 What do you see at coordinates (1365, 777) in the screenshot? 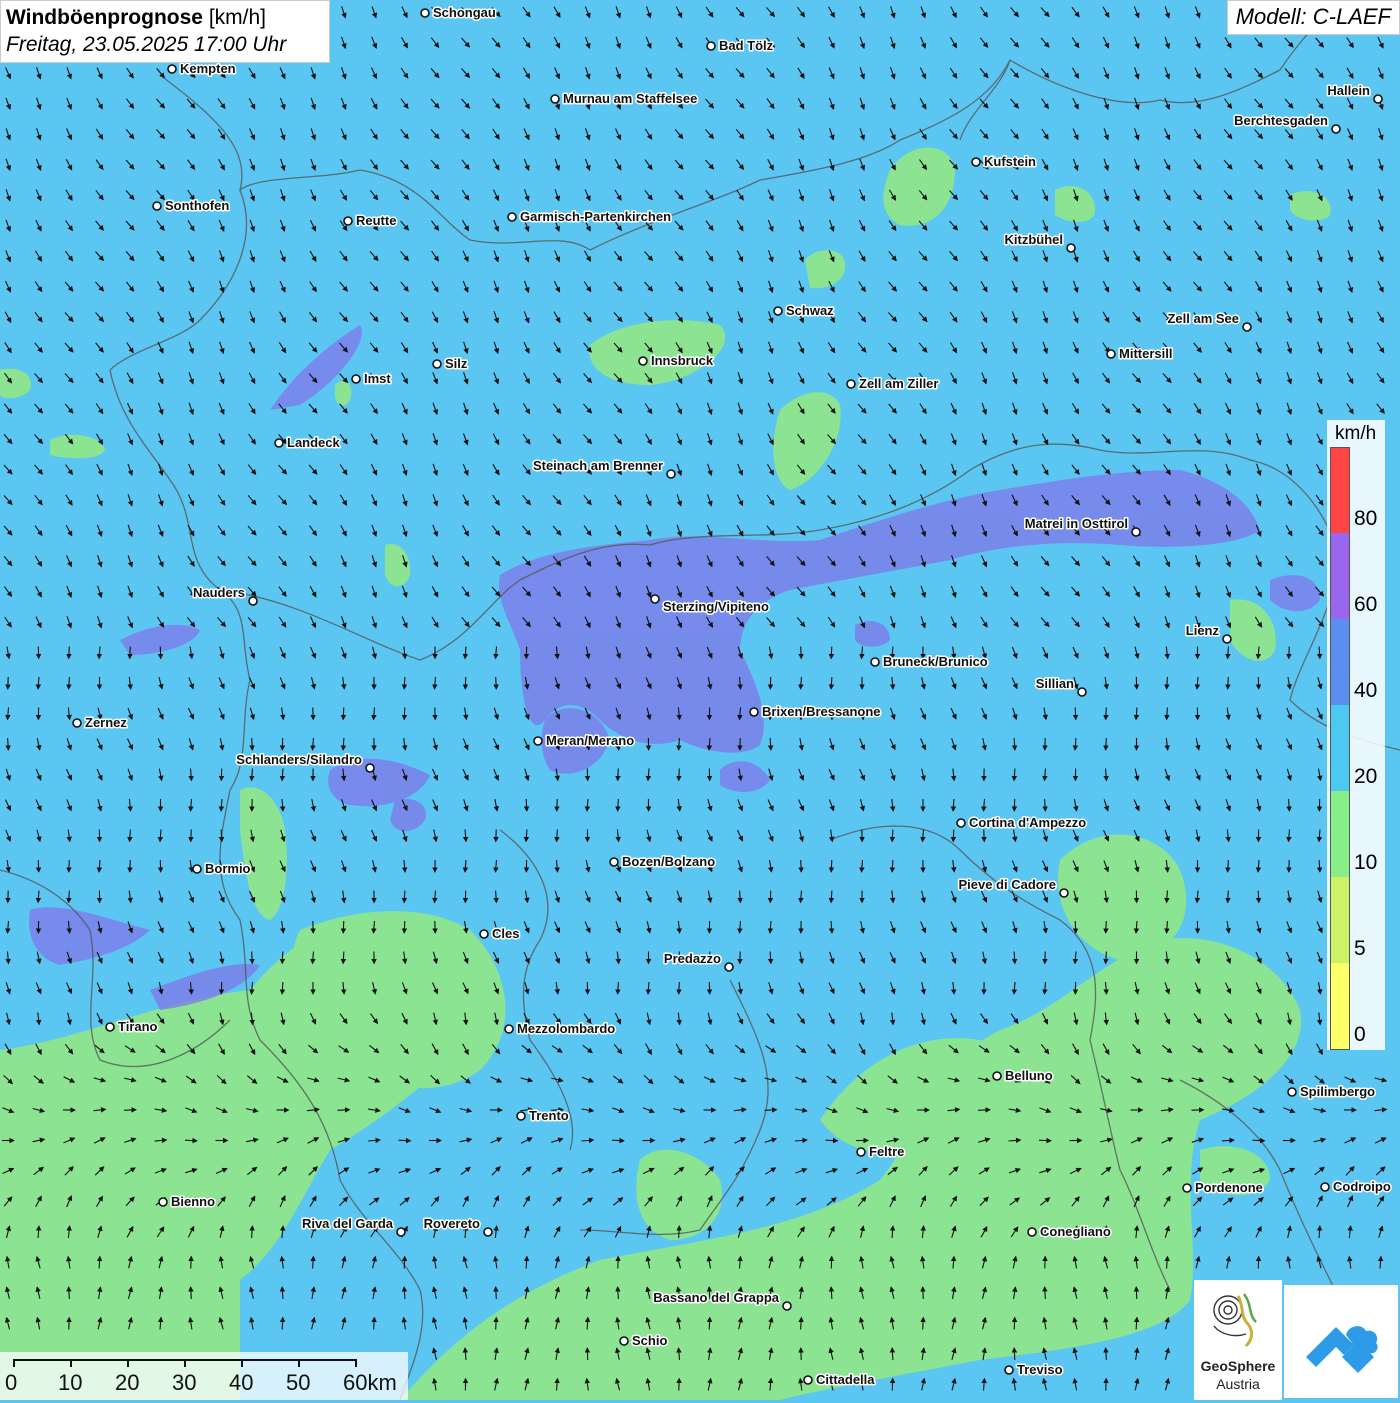
I see `legend-tick-label: 20` at bounding box center [1365, 777].